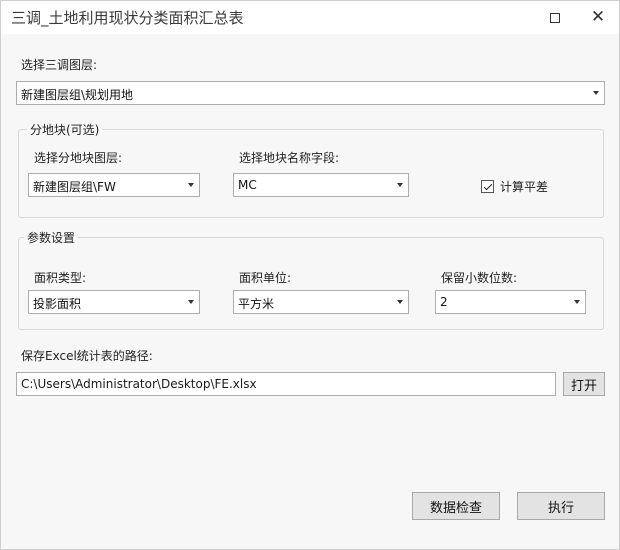  I want to click on calc-diff-checkbox: 计算平差, so click(514, 186).